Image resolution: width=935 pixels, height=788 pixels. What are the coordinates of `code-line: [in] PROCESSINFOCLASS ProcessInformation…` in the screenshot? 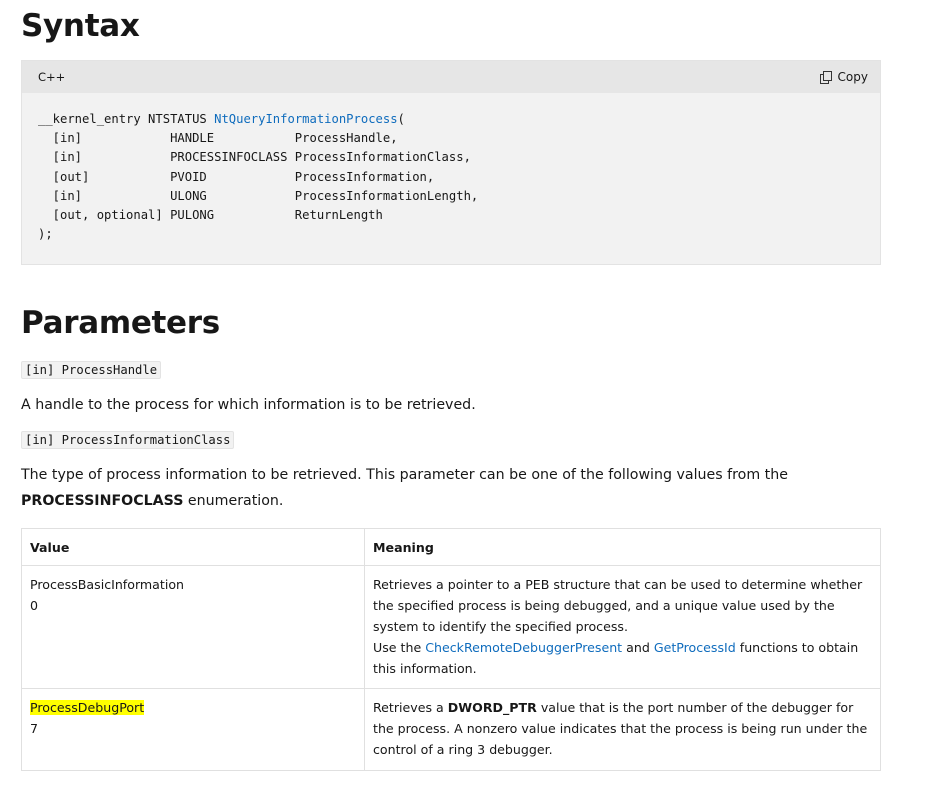 It's located at (254, 157).